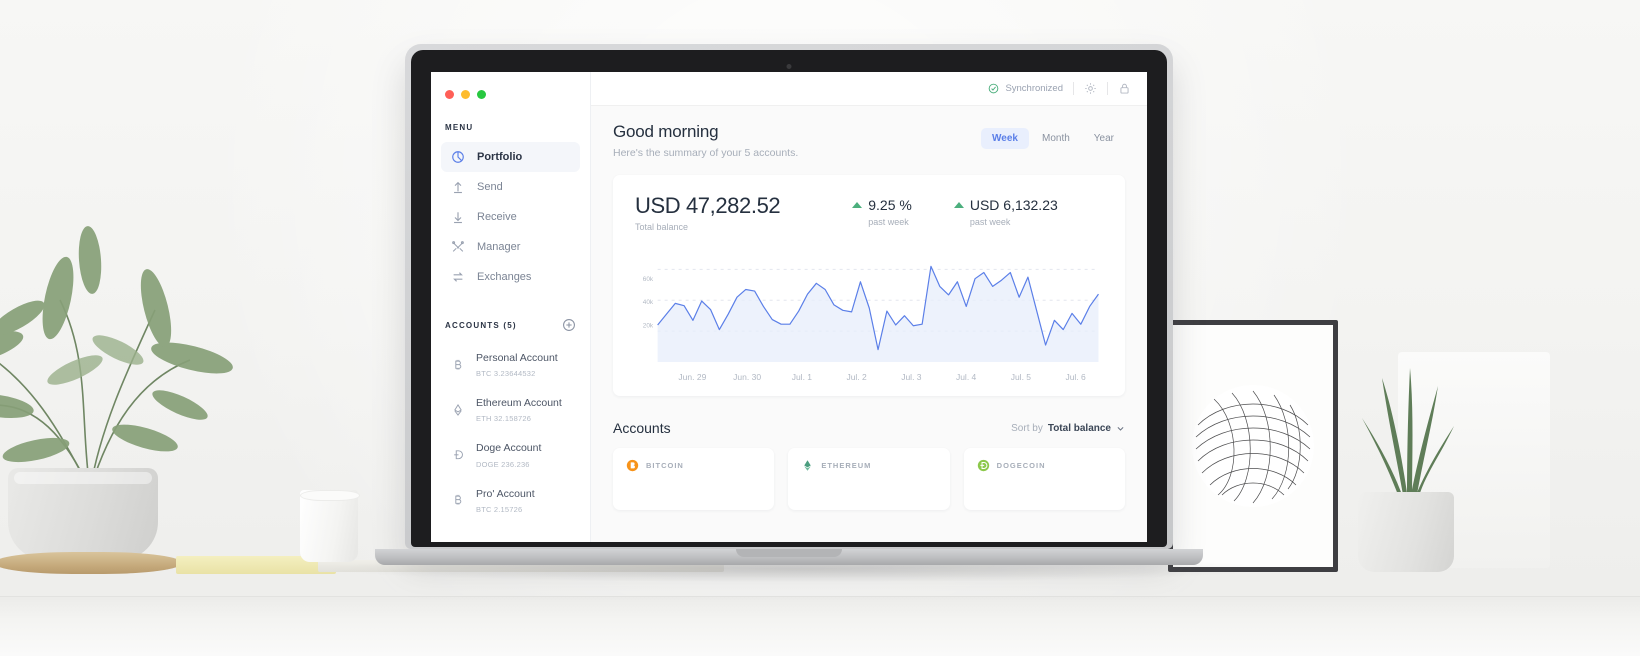  What do you see at coordinates (869, 428) in the screenshot?
I see `accounts-header-row: Accounts Sort by Total balance` at bounding box center [869, 428].